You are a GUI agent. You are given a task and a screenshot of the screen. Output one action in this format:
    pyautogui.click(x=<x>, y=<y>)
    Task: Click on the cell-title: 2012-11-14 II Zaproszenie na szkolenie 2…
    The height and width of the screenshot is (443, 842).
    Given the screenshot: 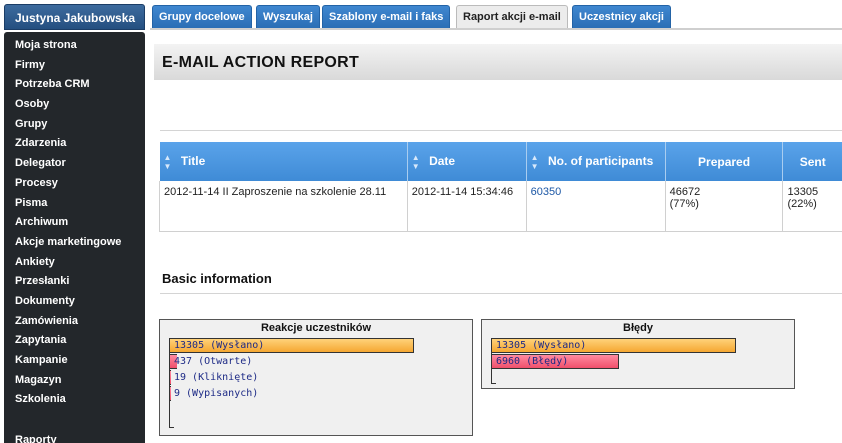 What is the action you would take?
    pyautogui.click(x=283, y=206)
    